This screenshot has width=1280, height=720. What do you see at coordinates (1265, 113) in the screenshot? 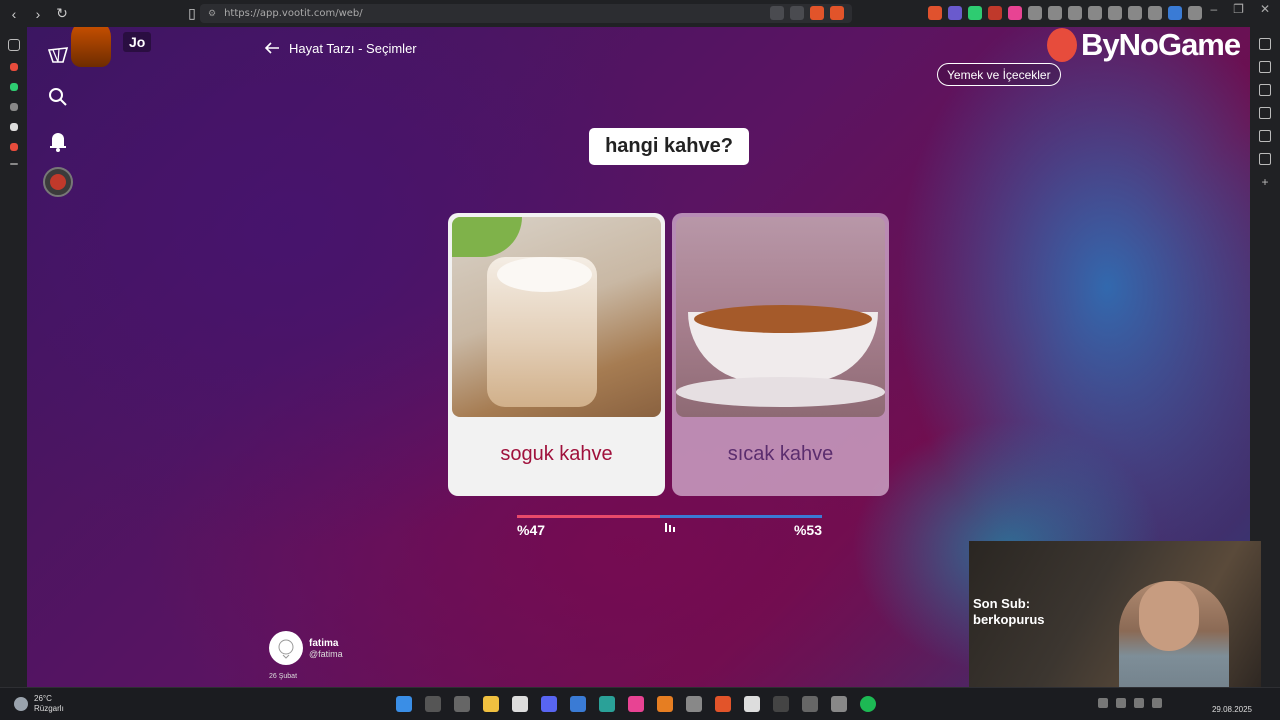
I see `bookmarks-icon` at bounding box center [1265, 113].